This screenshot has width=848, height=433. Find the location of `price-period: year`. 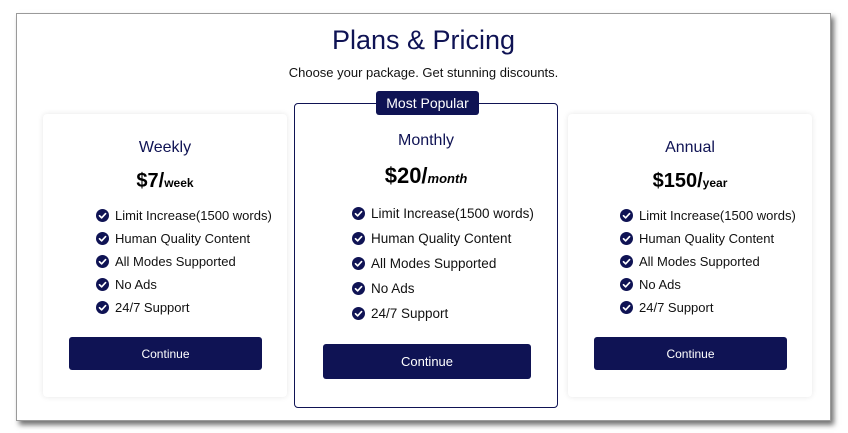

price-period: year is located at coordinates (715, 183).